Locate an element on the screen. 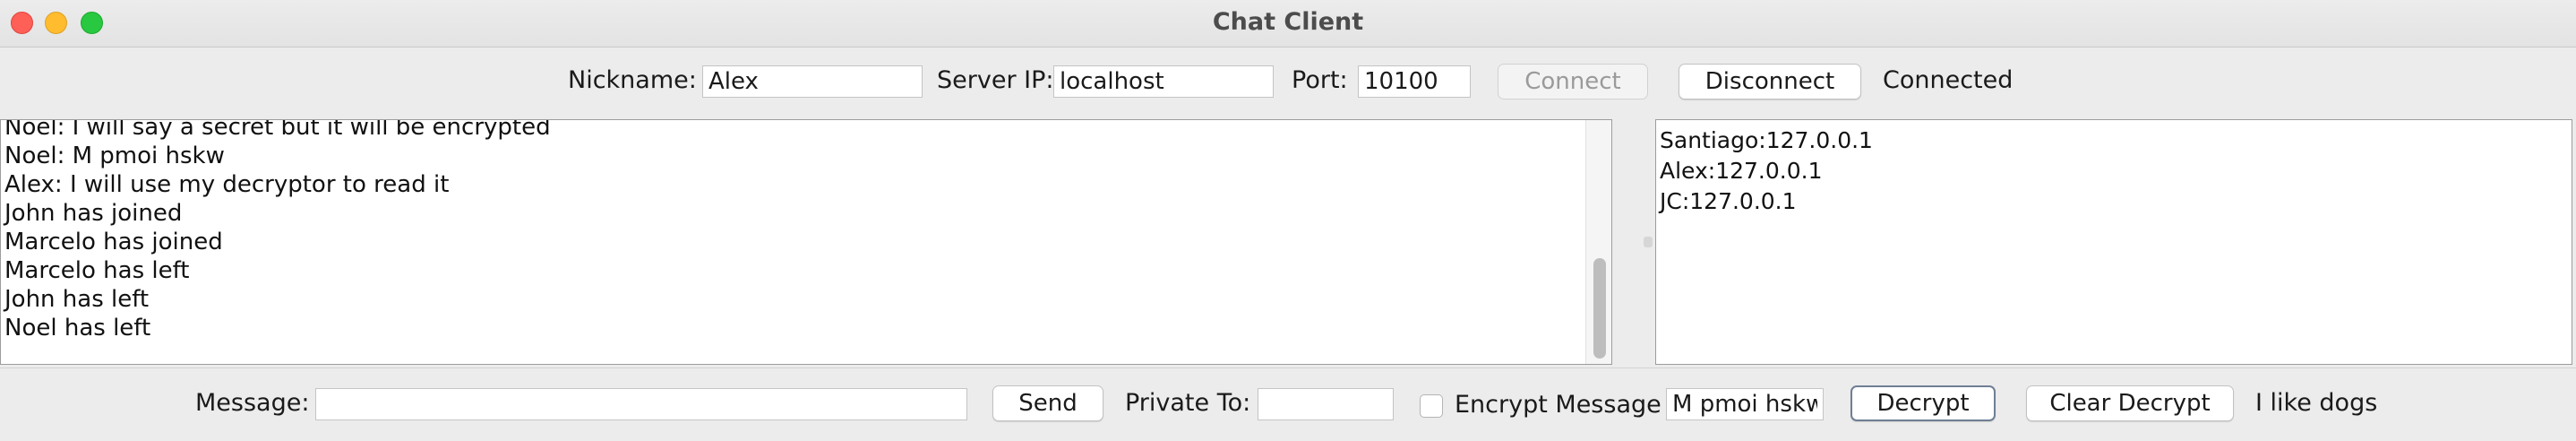 This screenshot has width=2576, height=441. chat-message: Marcelo has joined is located at coordinates (113, 242).